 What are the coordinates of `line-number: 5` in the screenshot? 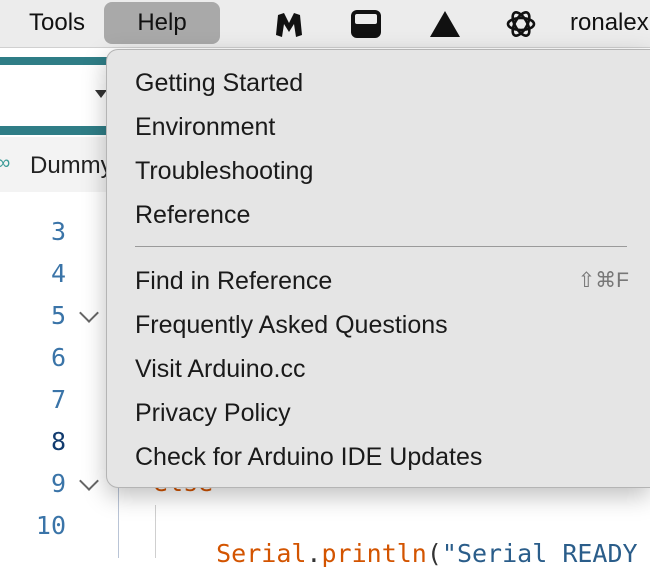 It's located at (58, 315).